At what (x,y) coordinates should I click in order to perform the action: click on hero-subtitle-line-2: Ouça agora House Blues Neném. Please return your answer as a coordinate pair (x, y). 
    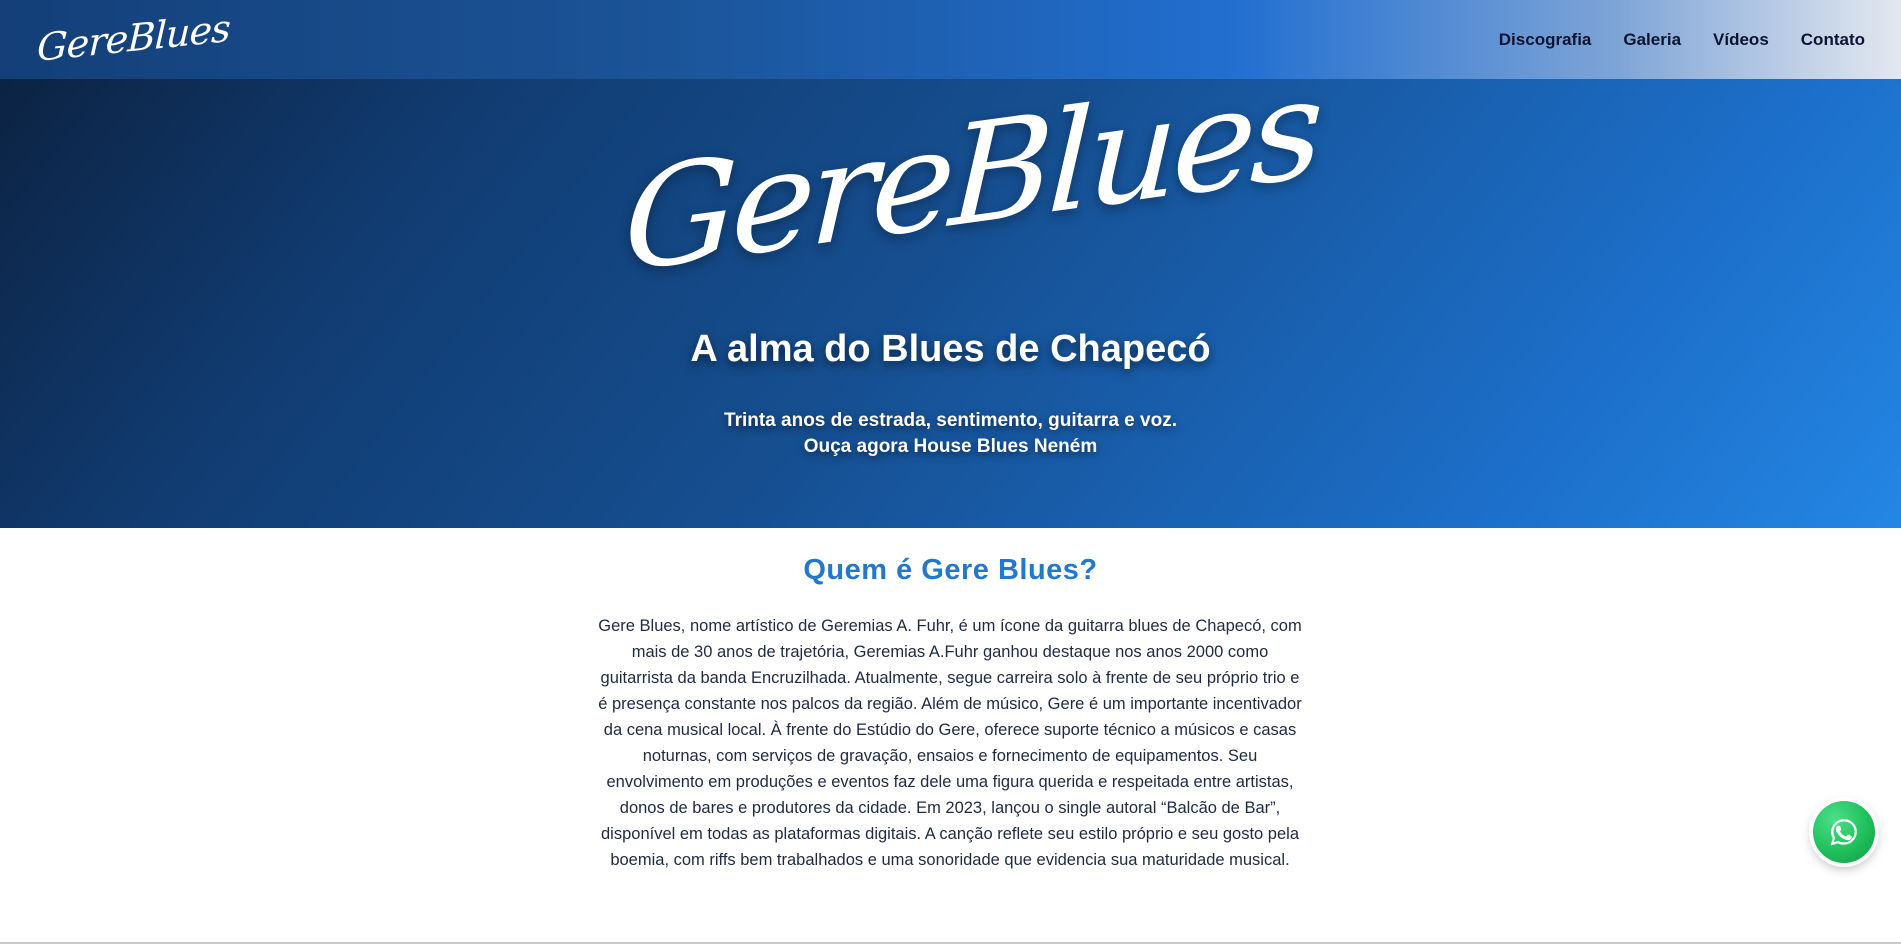
    Looking at the image, I should click on (950, 446).